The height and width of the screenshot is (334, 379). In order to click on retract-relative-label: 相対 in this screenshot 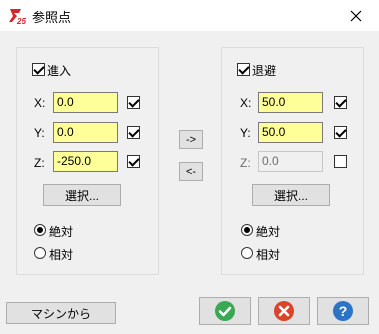, I will do `click(268, 255)`.